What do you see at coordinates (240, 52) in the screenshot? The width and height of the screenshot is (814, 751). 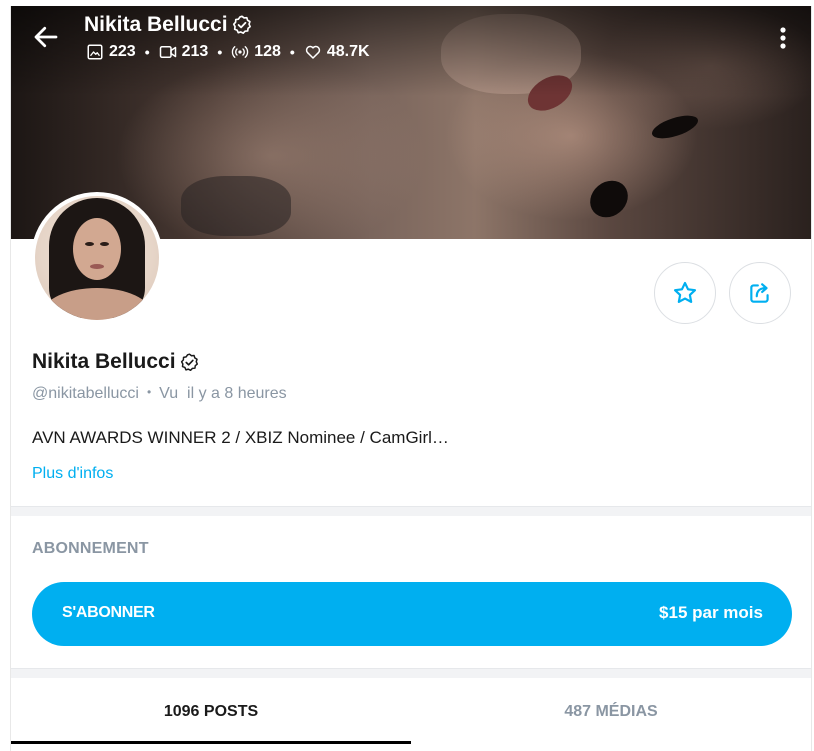 I see `stream-icon` at bounding box center [240, 52].